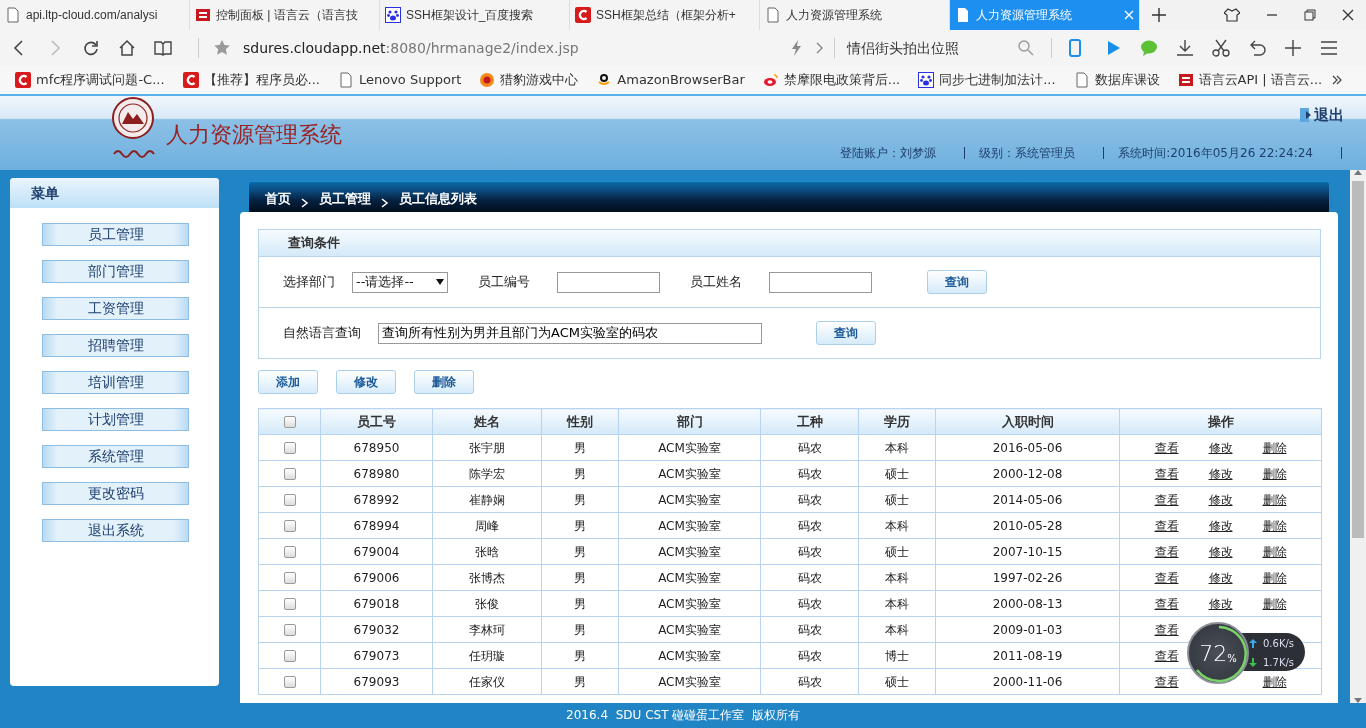 The image size is (1366, 728). Describe the element at coordinates (1116, 80) in the screenshot. I see `bookmark-link: 数据库课设` at that location.